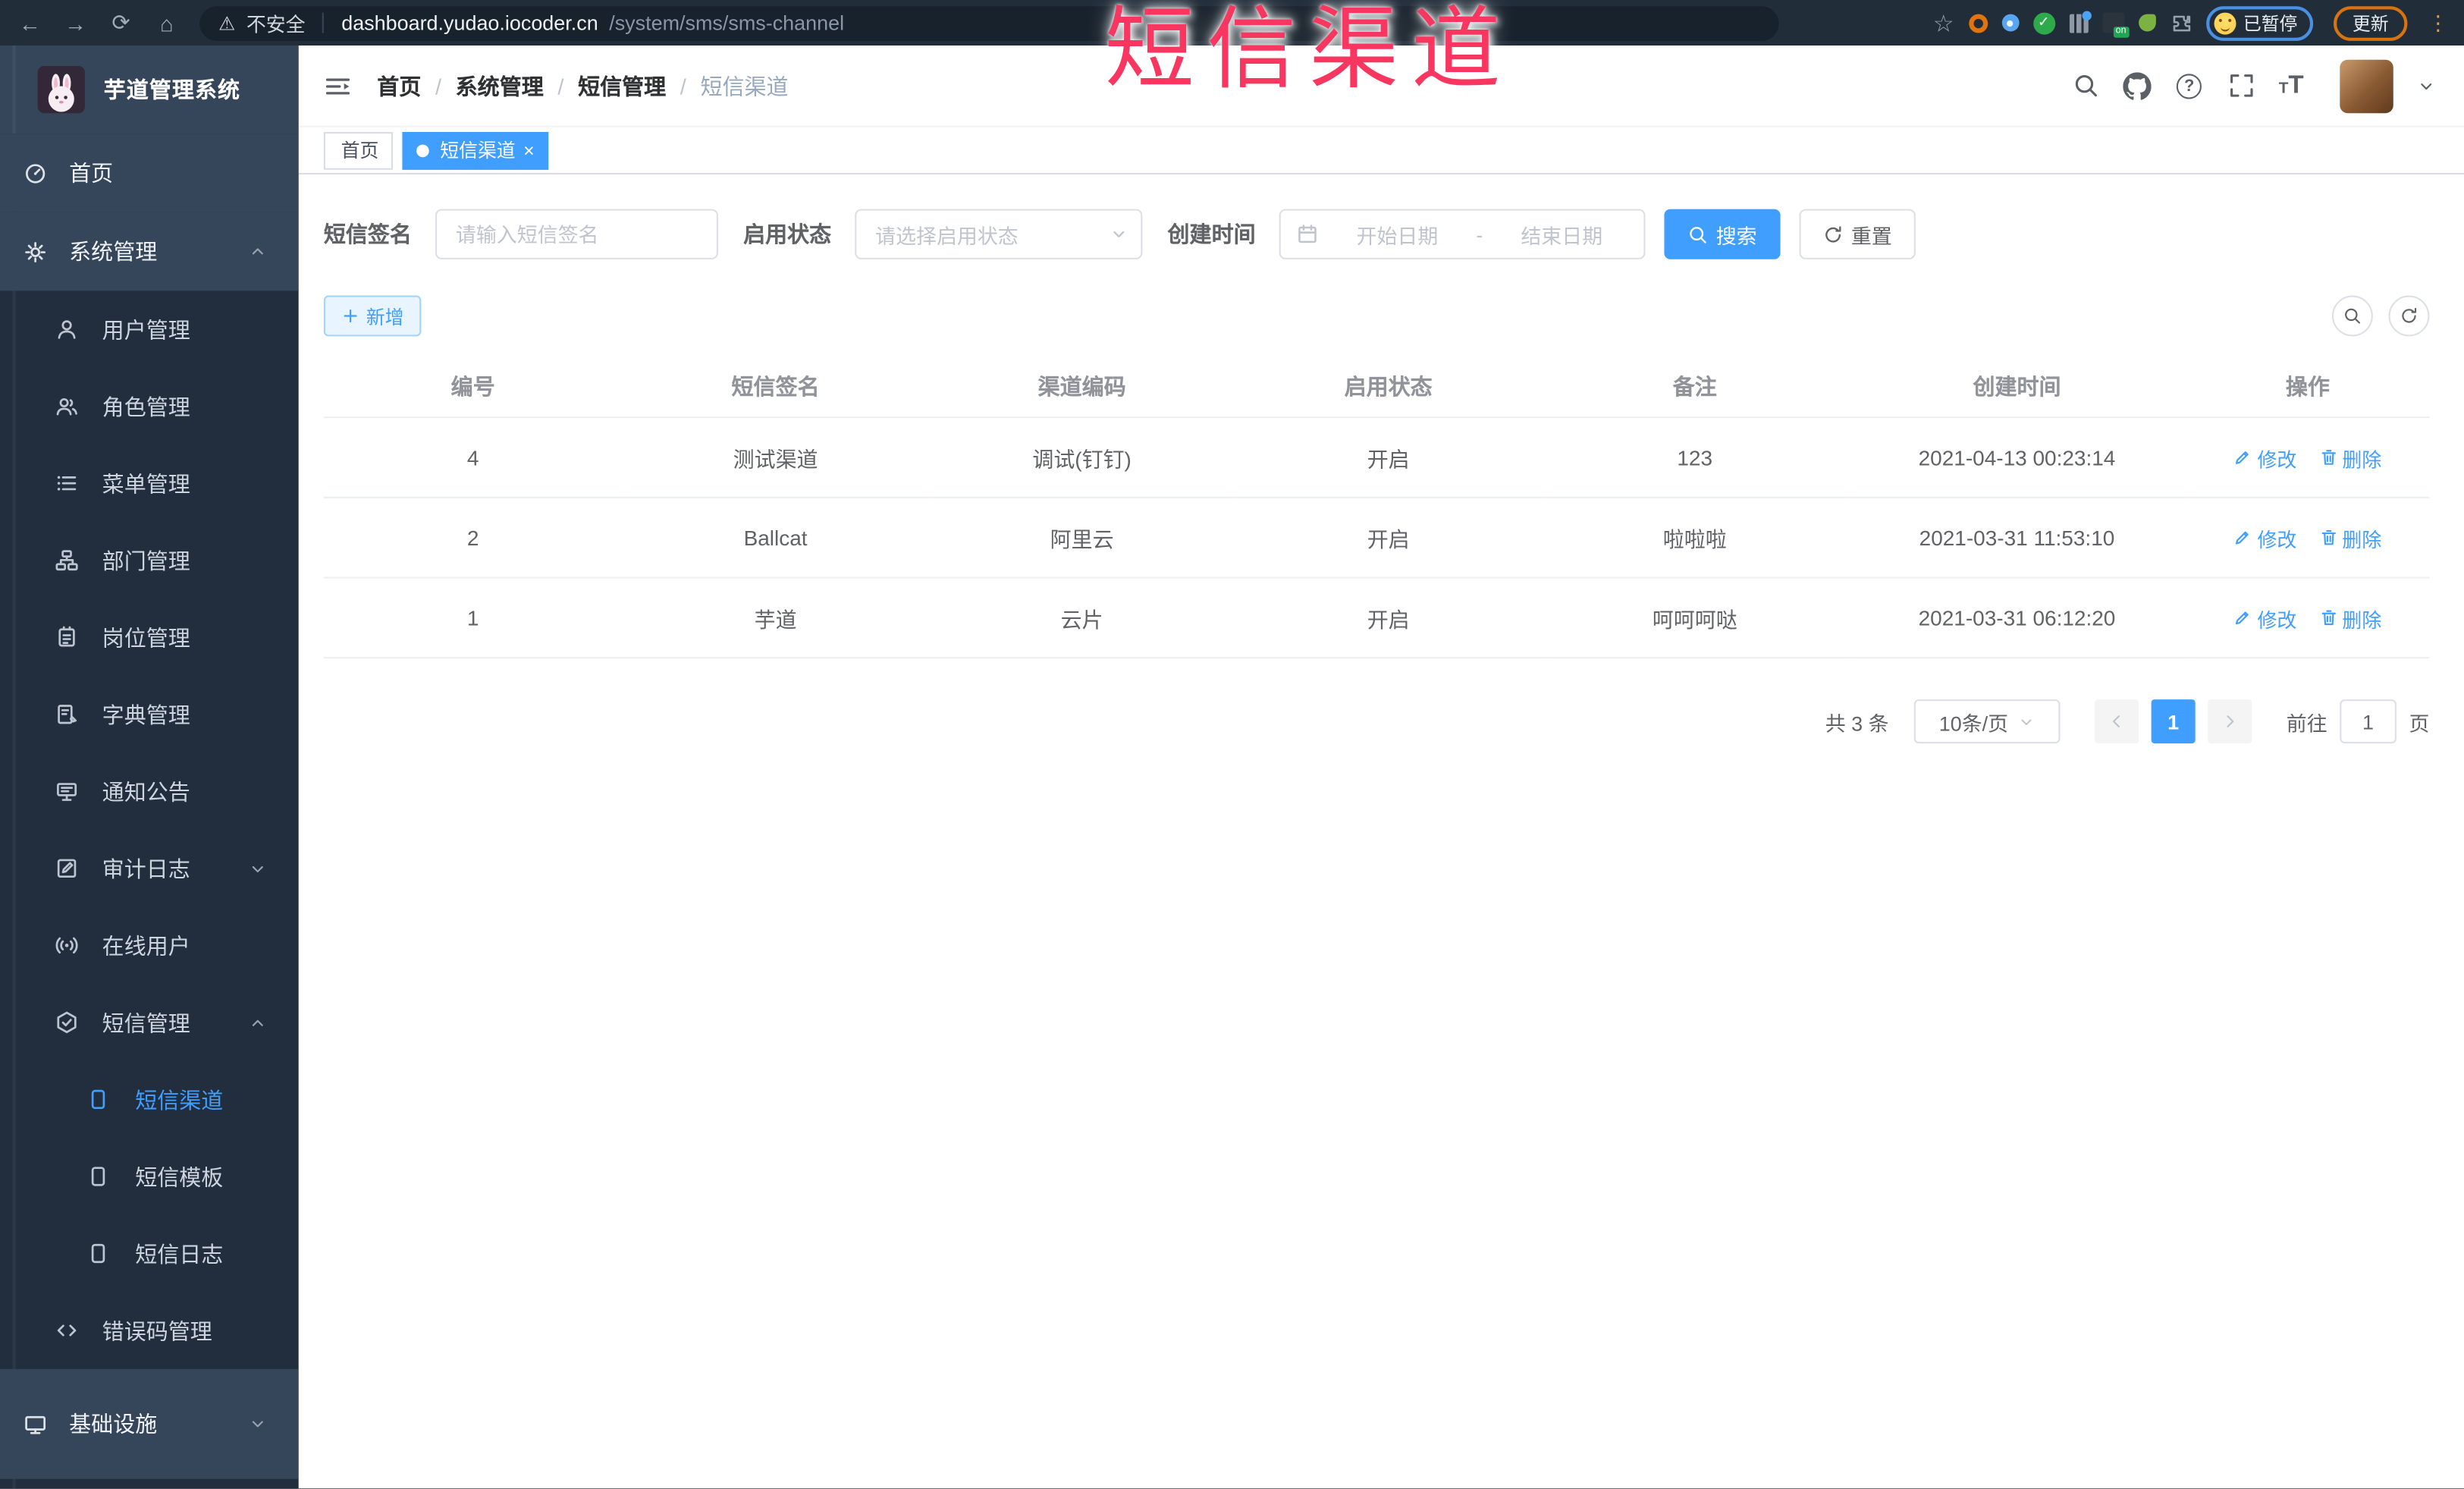 The height and width of the screenshot is (1489, 2464). I want to click on breadcrumb-item-0: 首页, so click(399, 85).